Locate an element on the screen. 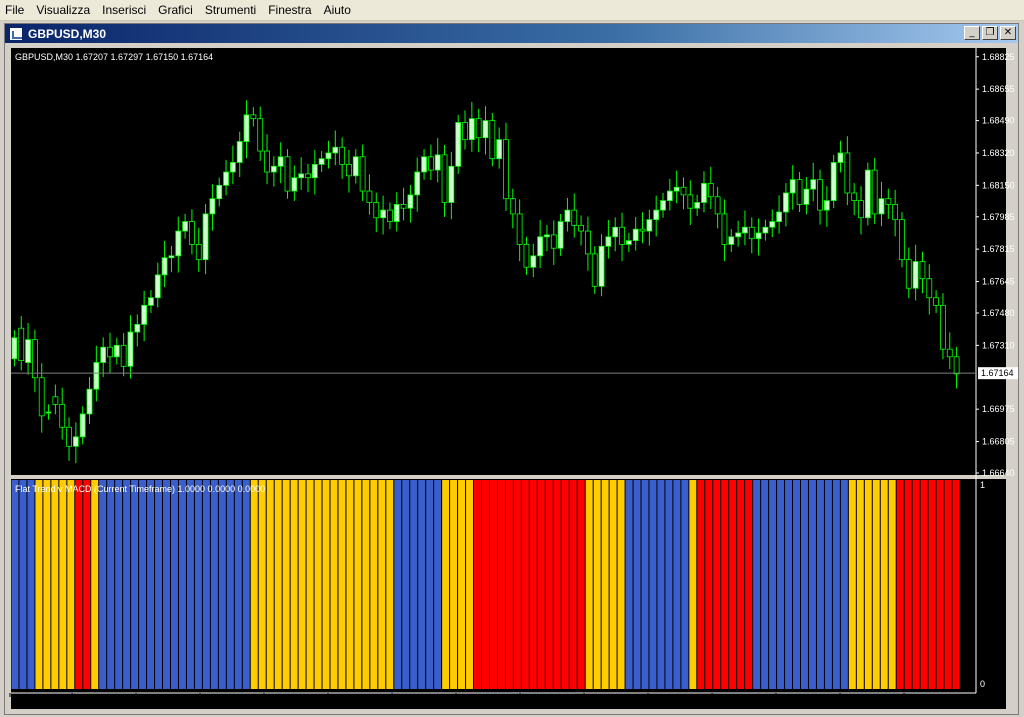 The image size is (1024, 717). time-tick-label: 17 Nov 08:00 is located at coordinates (421, 700).